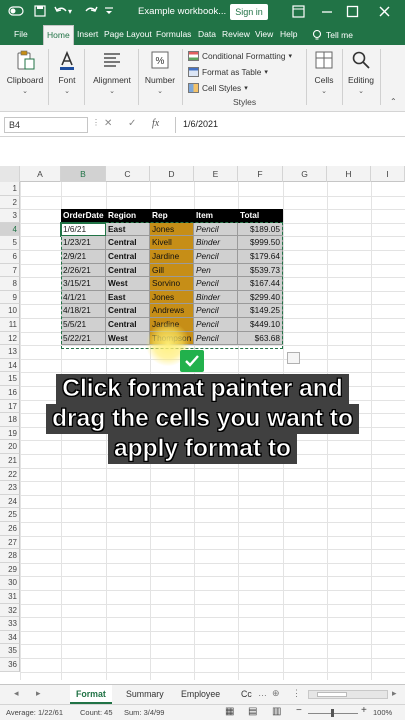  I want to click on sheet-next-icon: ▸, so click(38, 693).